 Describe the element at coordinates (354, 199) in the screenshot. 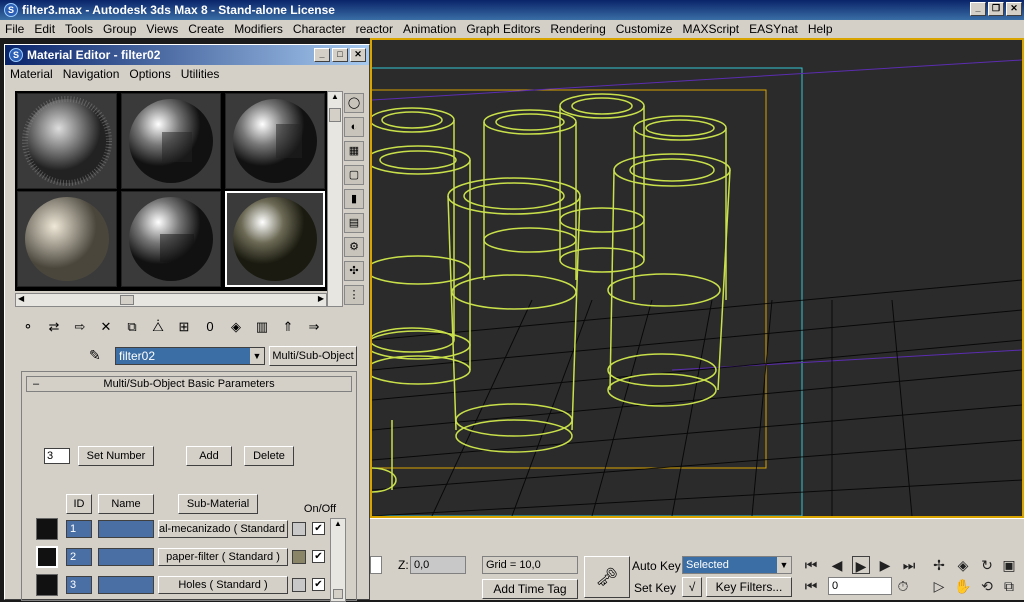

I see `video-color-check-icon: ▮` at that location.